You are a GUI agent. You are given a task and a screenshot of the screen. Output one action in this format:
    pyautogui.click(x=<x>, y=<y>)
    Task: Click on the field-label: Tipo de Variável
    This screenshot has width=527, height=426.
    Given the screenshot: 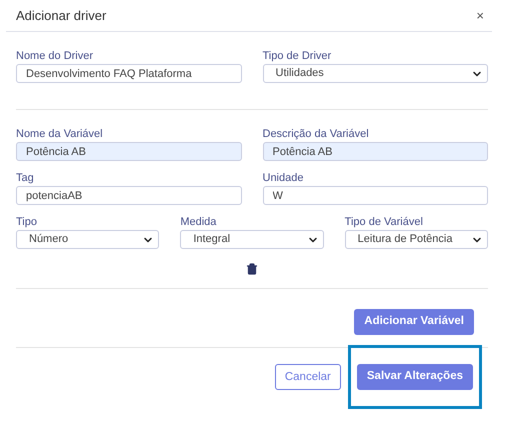 What is the action you would take?
    pyautogui.click(x=384, y=222)
    